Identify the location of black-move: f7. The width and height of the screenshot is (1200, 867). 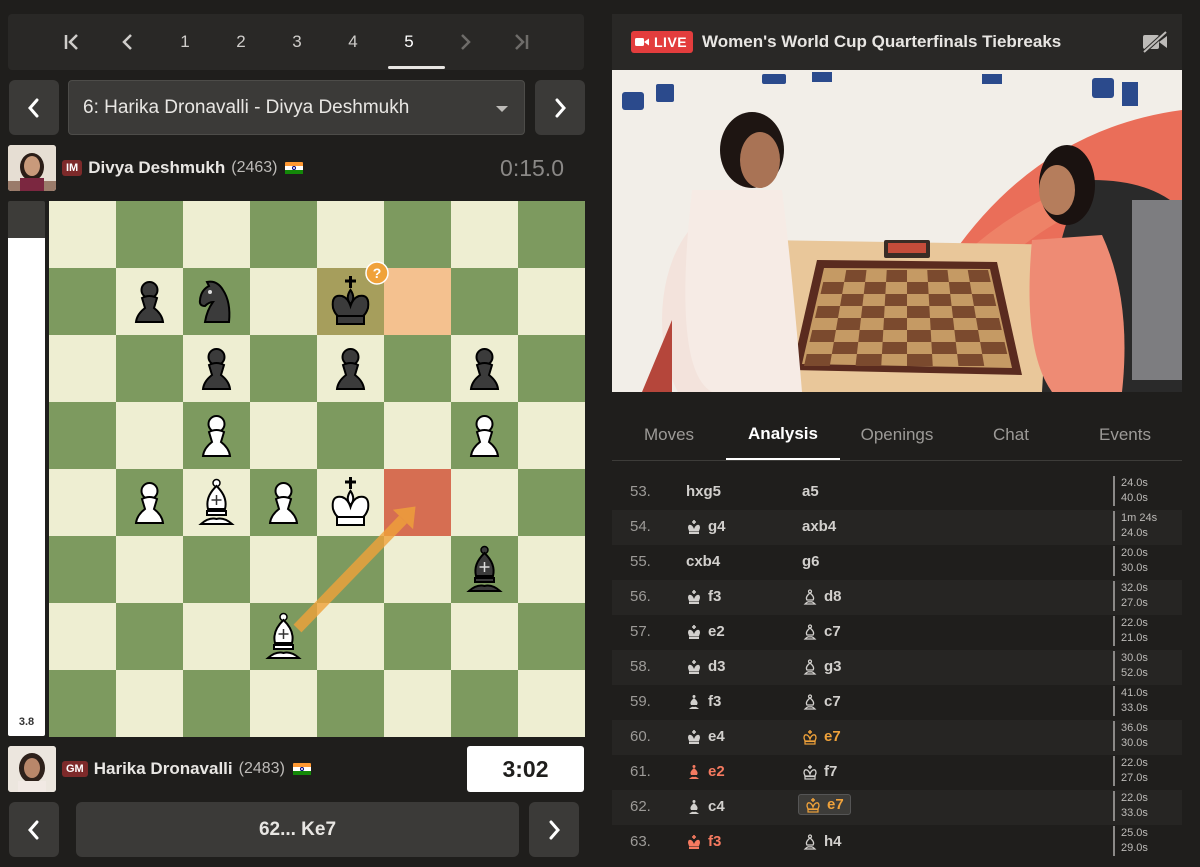
(819, 771).